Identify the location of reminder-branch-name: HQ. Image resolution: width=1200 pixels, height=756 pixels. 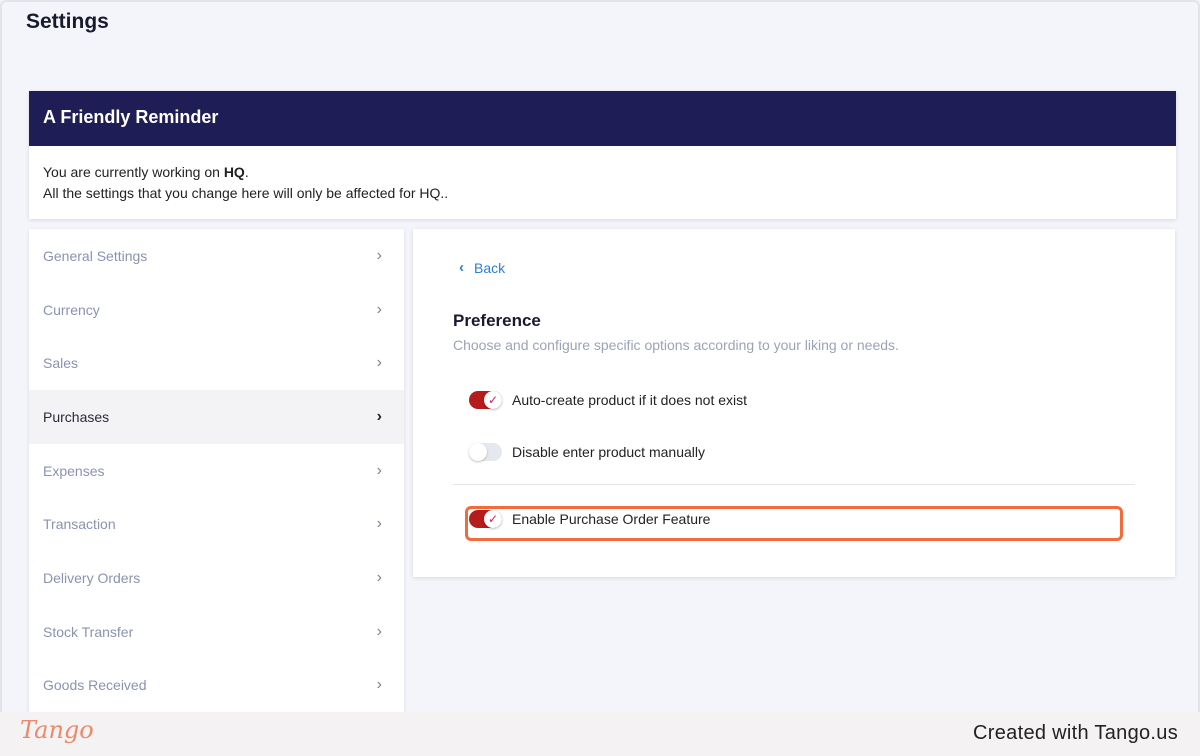
(234, 172).